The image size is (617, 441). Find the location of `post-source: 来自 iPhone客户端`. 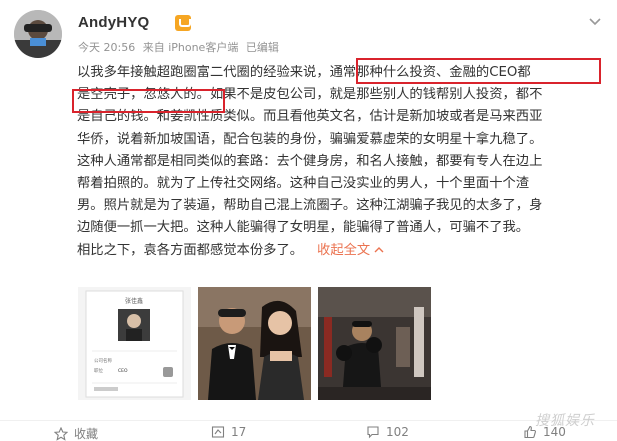

post-source: 来自 iPhone客户端 is located at coordinates (190, 47).